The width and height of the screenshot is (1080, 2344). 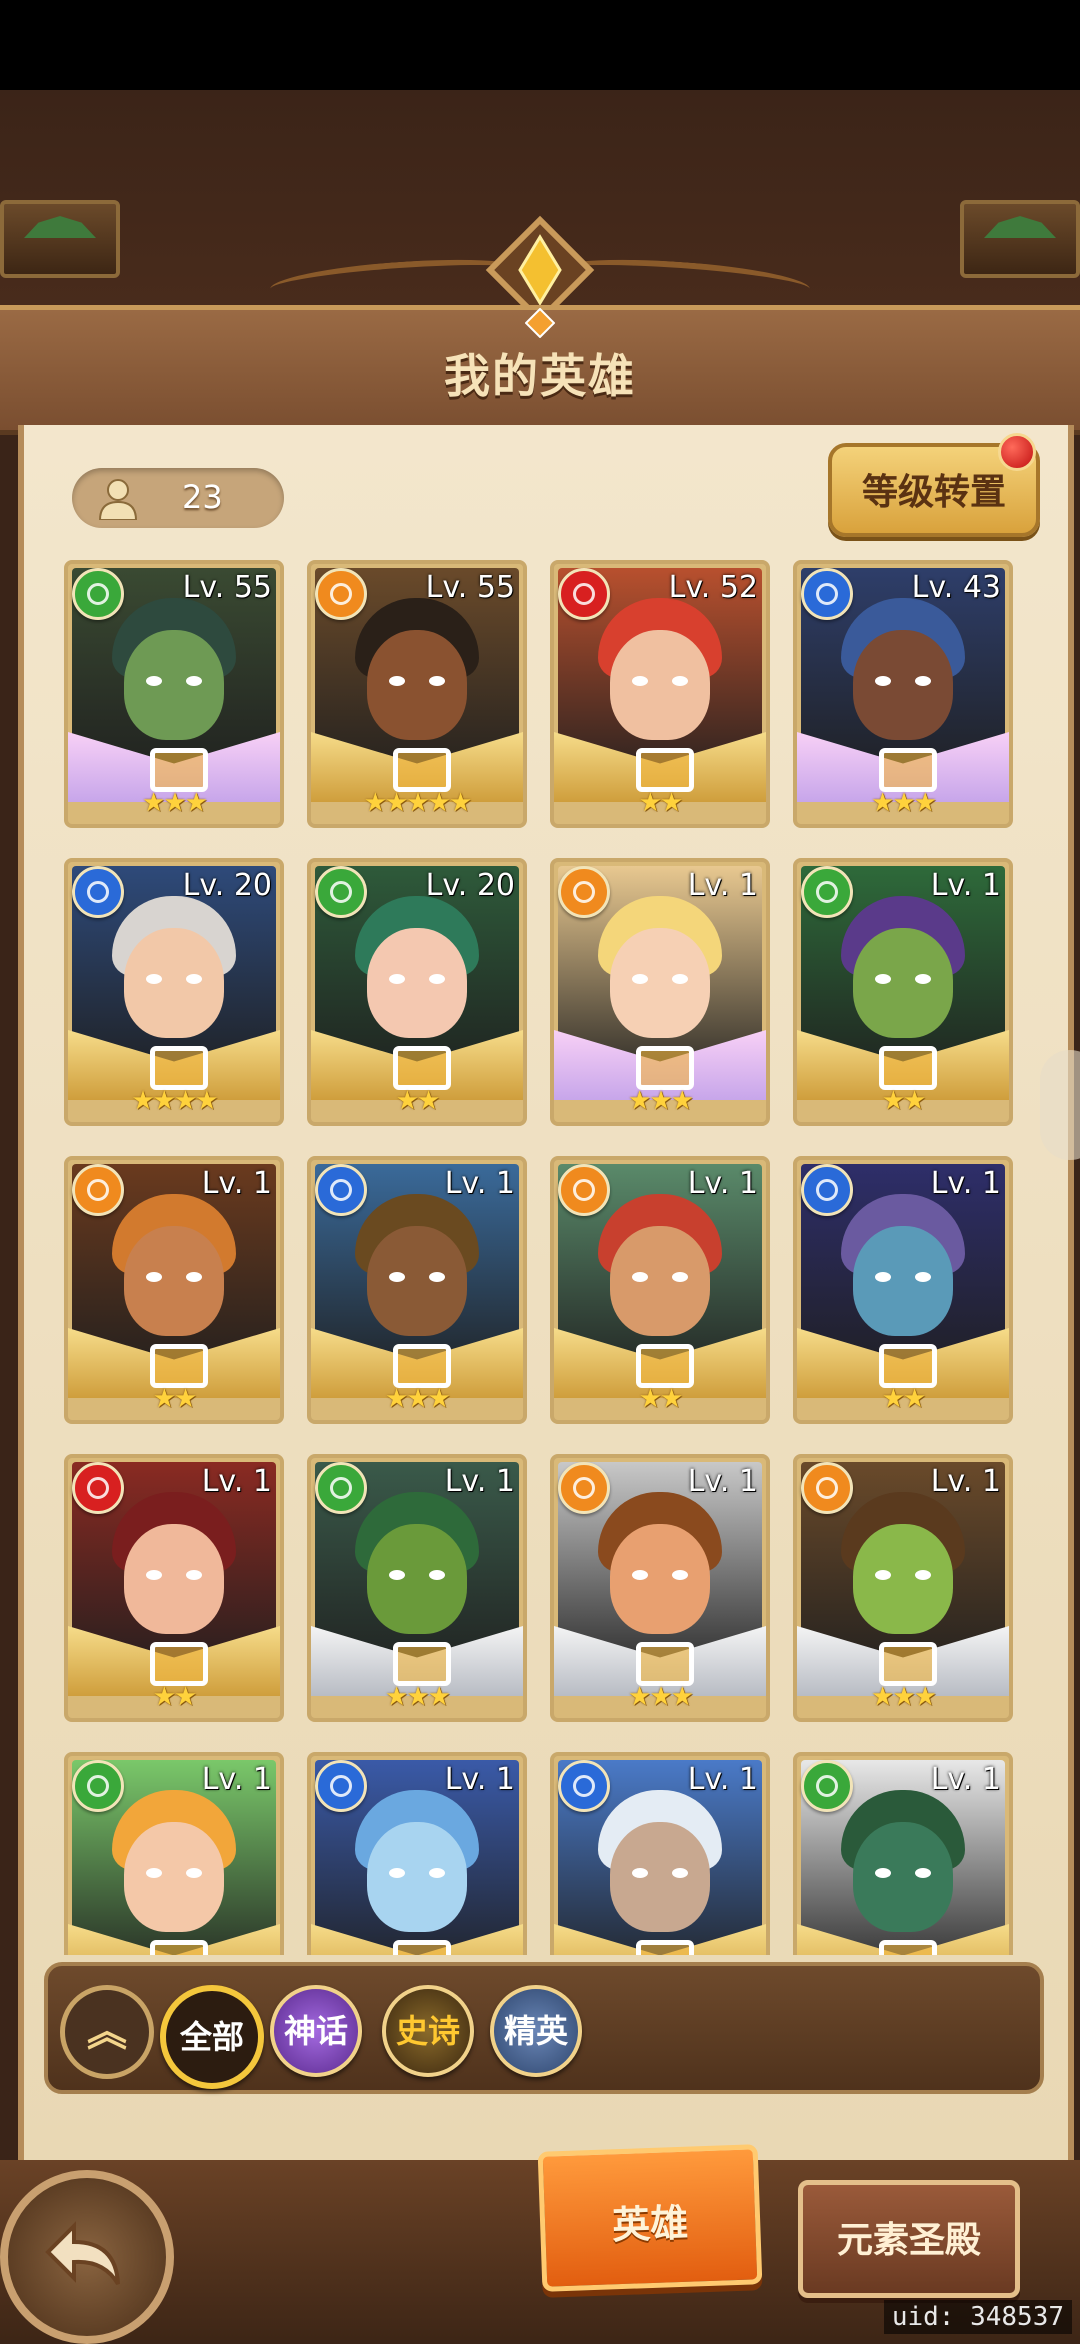 What do you see at coordinates (212, 2037) in the screenshot?
I see `filter-all-button: 全部` at bounding box center [212, 2037].